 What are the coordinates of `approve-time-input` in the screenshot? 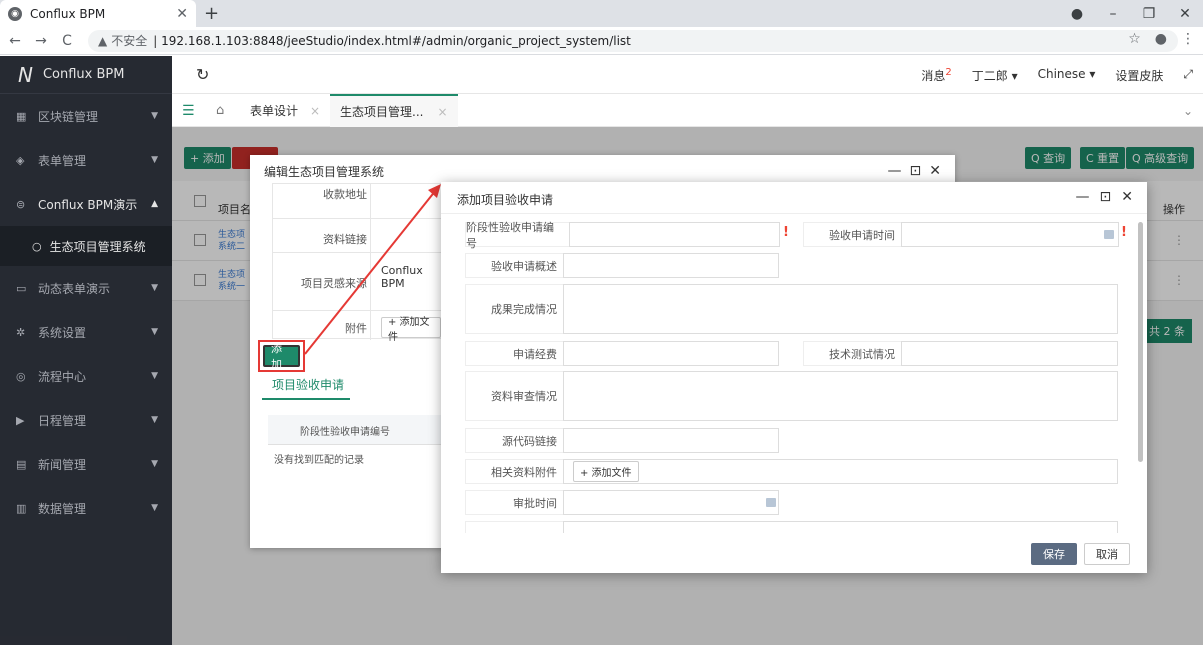 It's located at (671, 502).